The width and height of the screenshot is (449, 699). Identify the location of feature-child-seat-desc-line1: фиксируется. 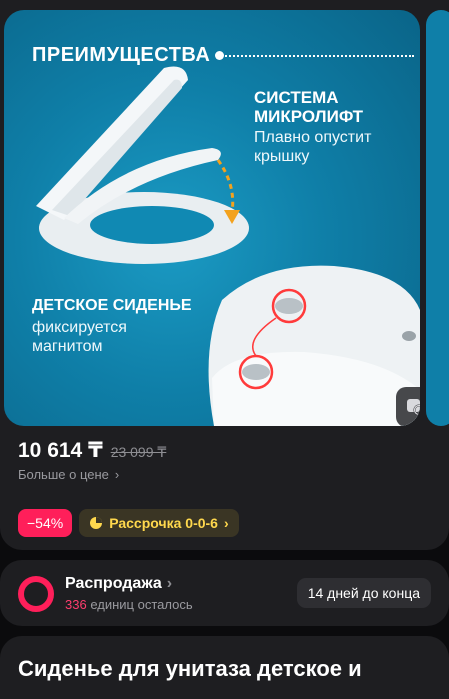
(79, 327).